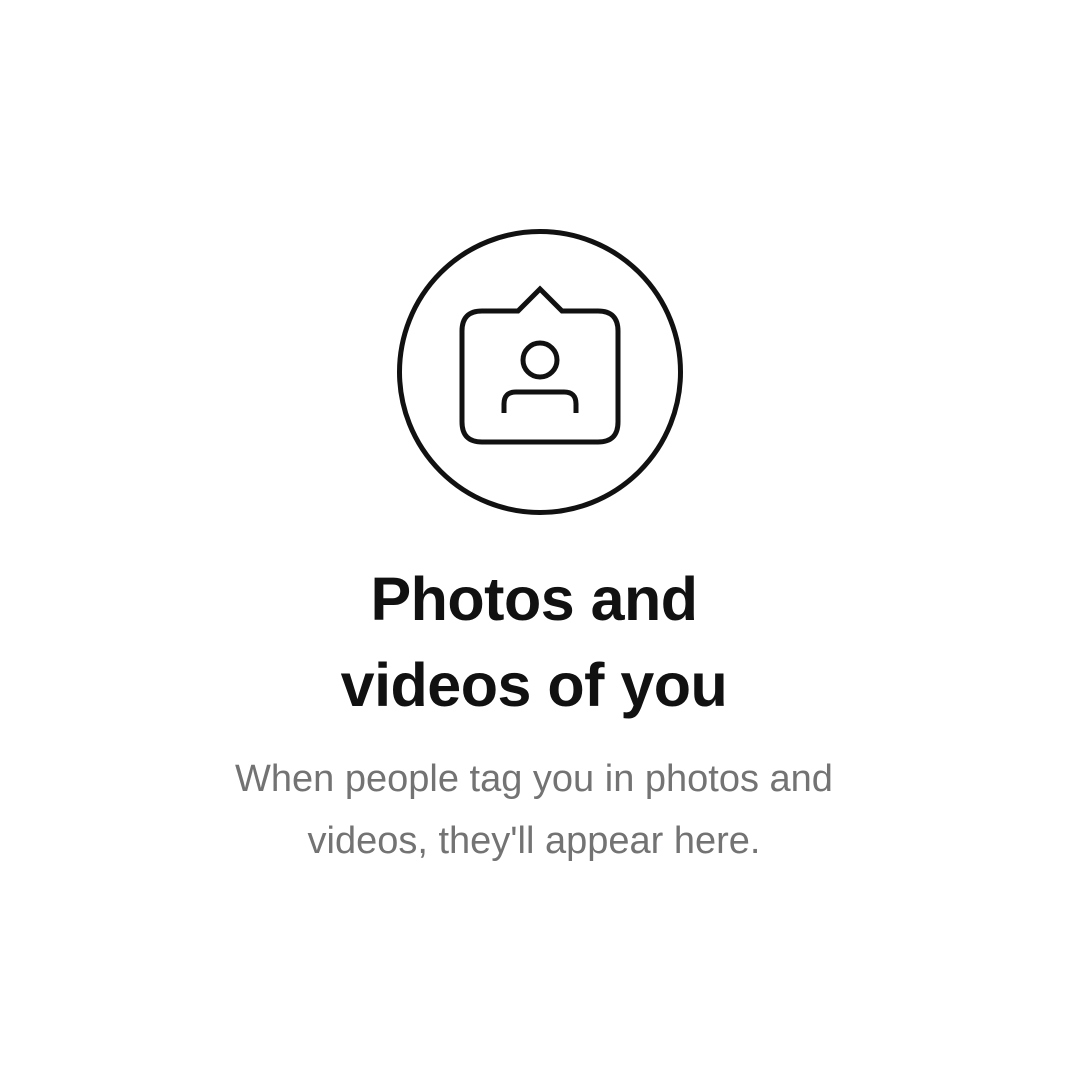 The width and height of the screenshot is (1068, 1085). What do you see at coordinates (534, 599) in the screenshot?
I see `title-line: Photos and` at bounding box center [534, 599].